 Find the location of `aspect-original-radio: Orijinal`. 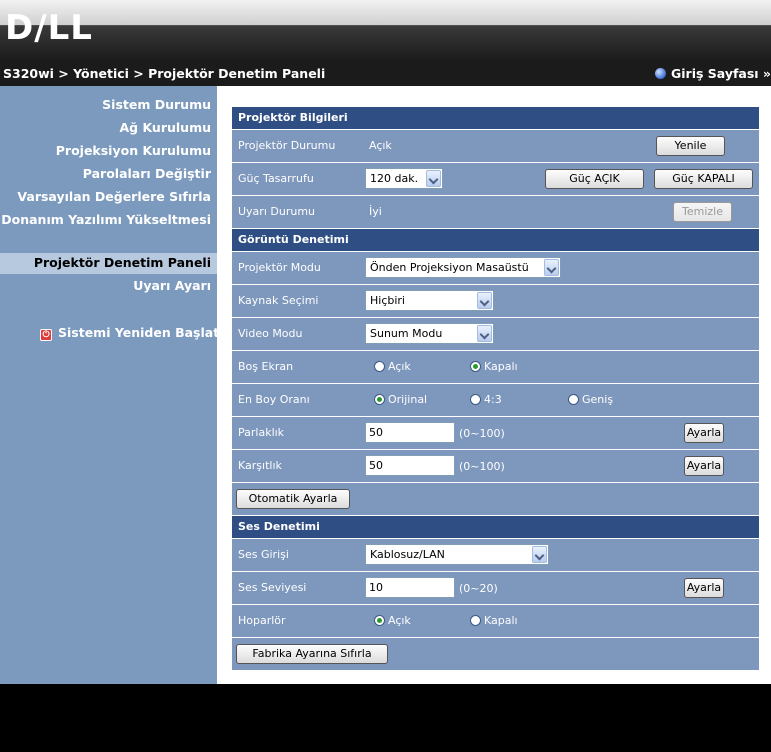

aspect-original-radio: Orijinal is located at coordinates (400, 399).